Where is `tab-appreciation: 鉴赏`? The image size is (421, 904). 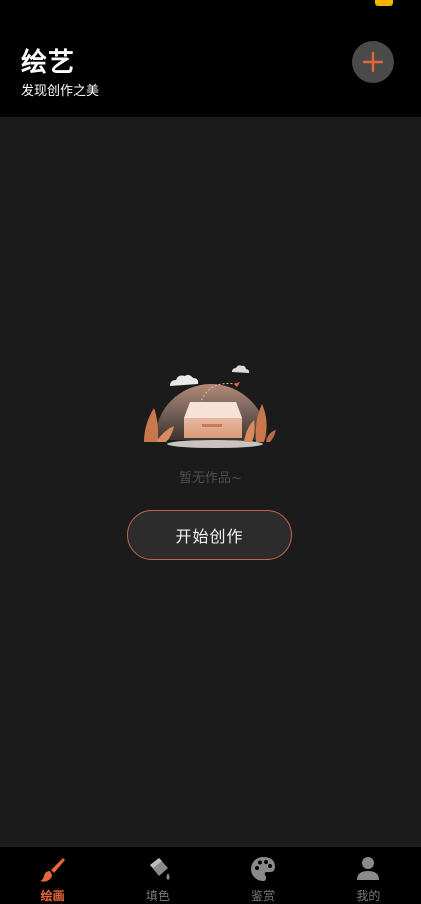
tab-appreciation: 鉴赏 is located at coordinates (263, 875).